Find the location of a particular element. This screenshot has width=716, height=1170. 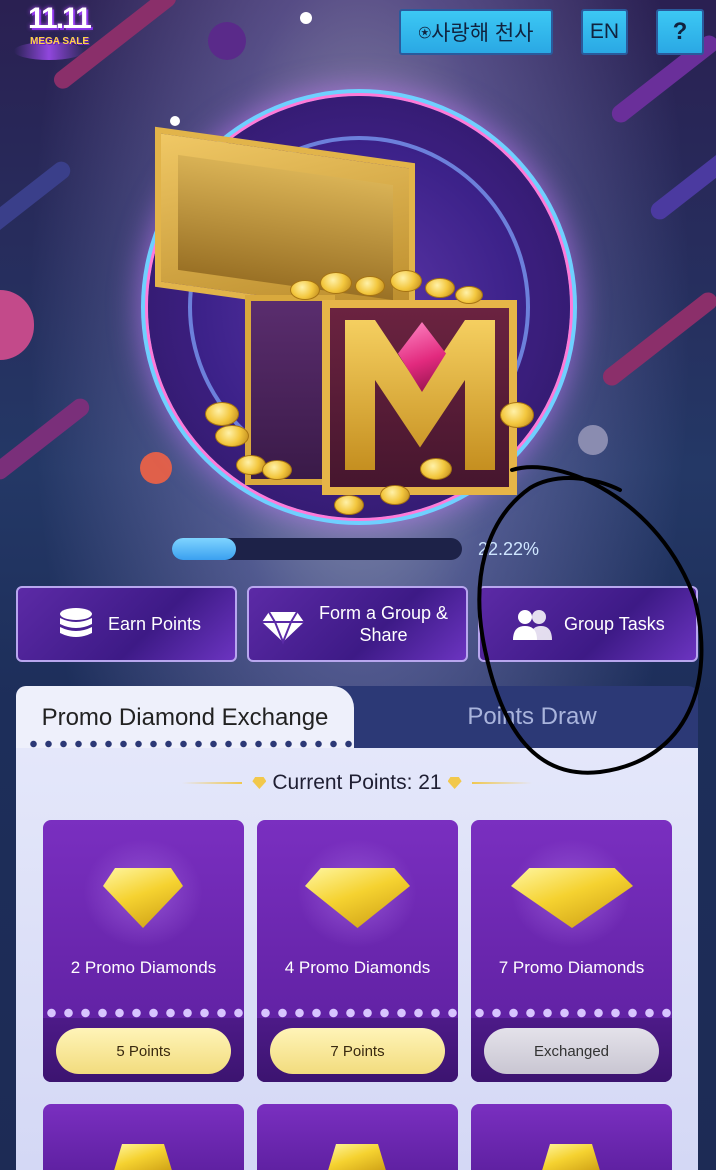

reward-card: 4 Promo Diamonds 7 Points is located at coordinates (357, 951).